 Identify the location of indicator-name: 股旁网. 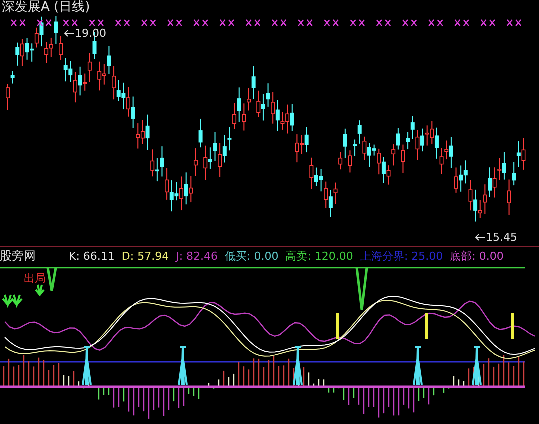
(18, 256).